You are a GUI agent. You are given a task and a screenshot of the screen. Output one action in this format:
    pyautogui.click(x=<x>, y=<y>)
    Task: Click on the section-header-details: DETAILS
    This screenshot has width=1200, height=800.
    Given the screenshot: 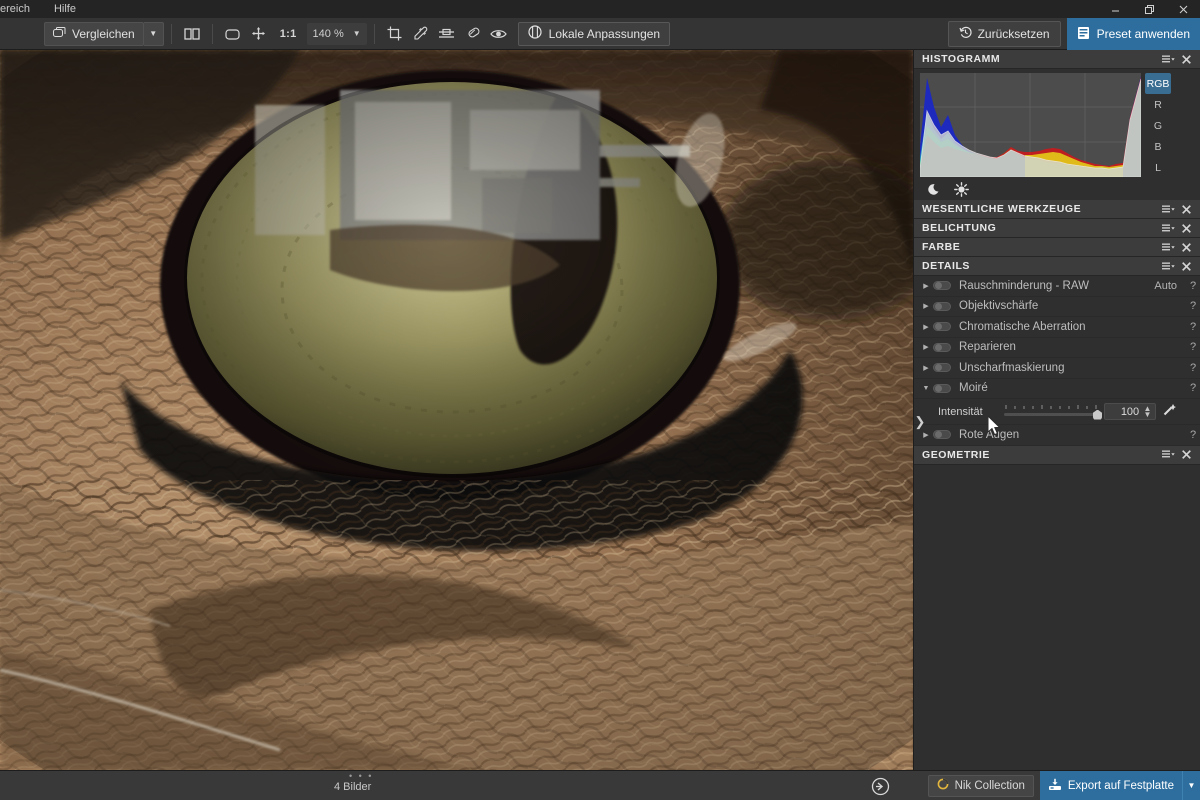 What is the action you would take?
    pyautogui.click(x=1057, y=266)
    